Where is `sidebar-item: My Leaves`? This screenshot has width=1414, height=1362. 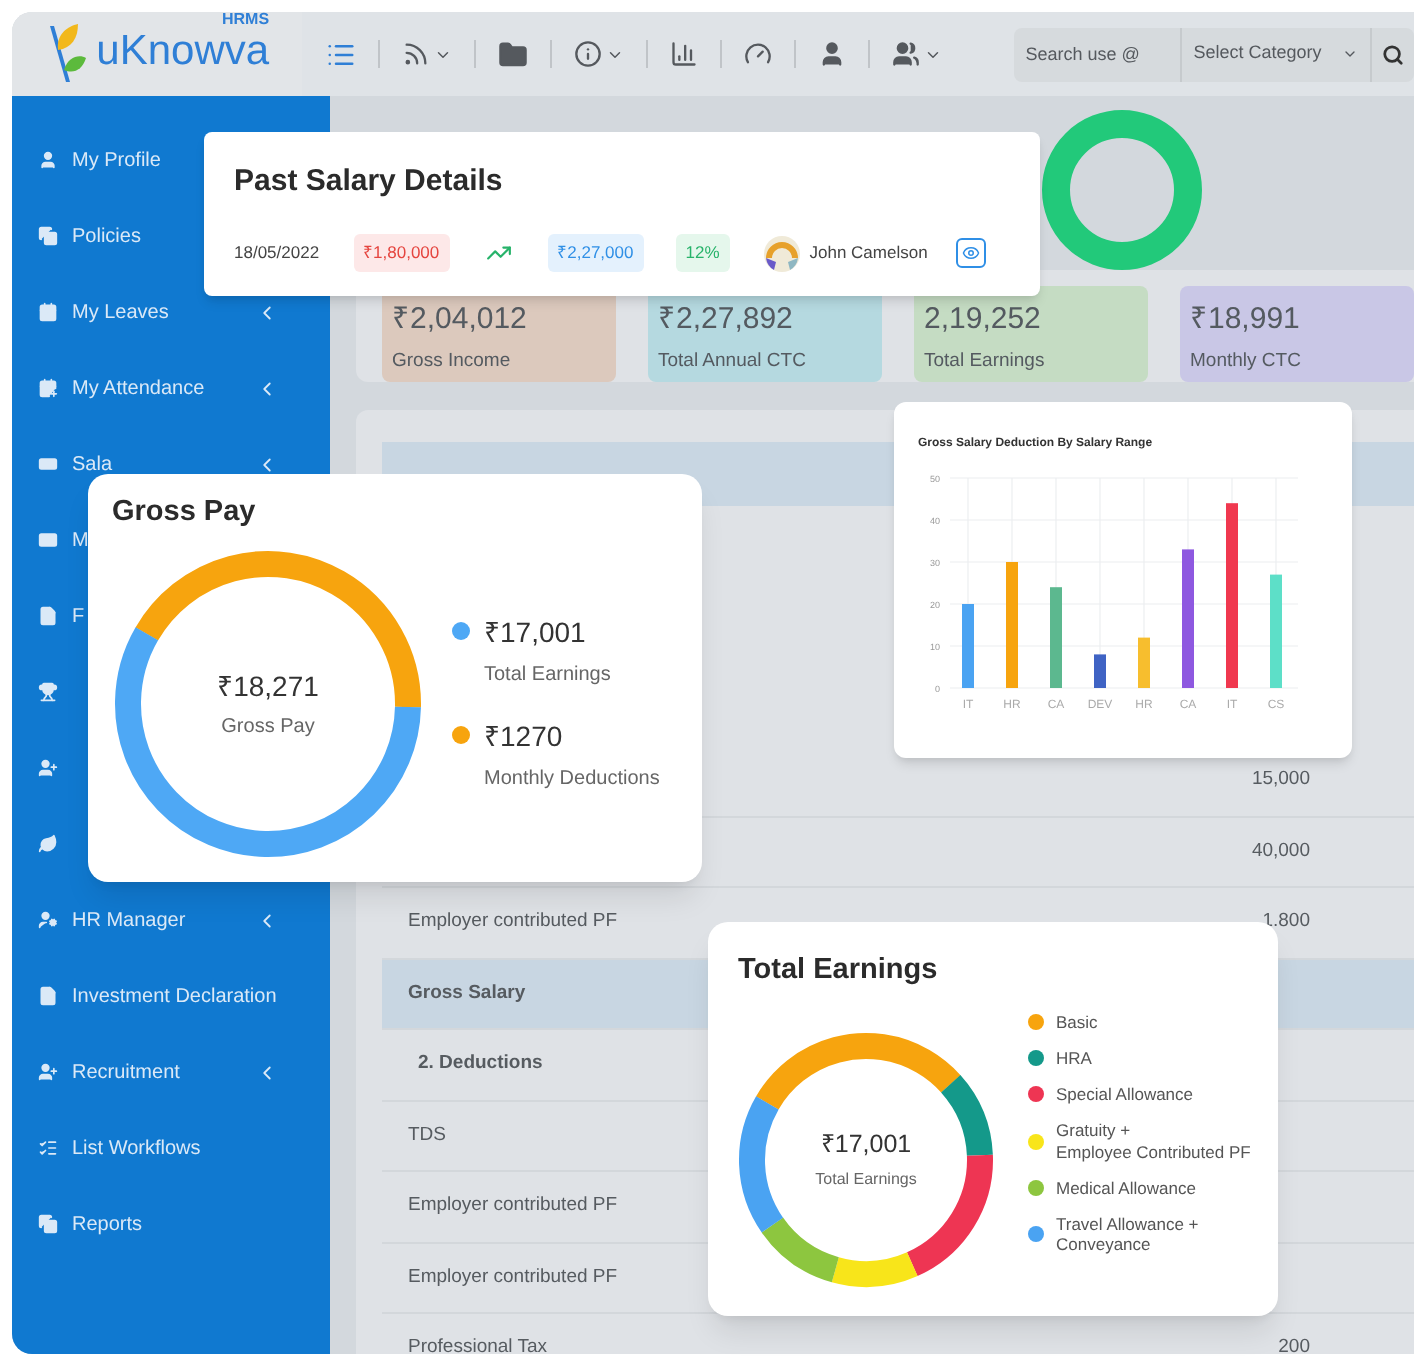 sidebar-item: My Leaves is located at coordinates (120, 312).